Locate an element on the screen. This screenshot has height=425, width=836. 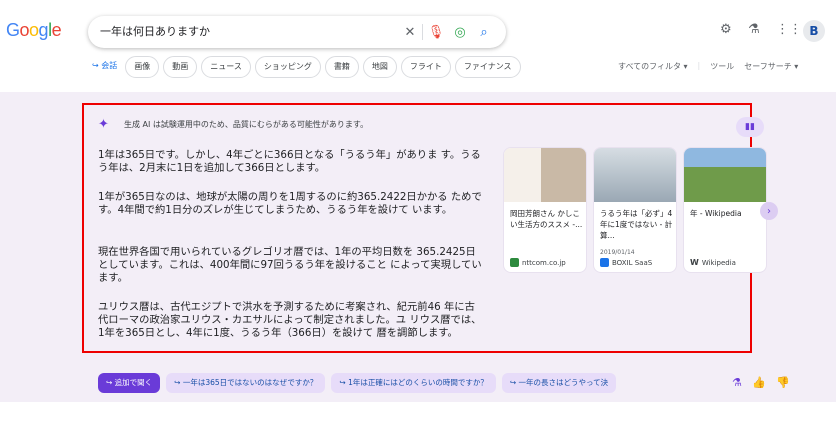
source-card: 岡田芳朗さん かしこい生活方のススメ -... nttcom.co.jp is located at coordinates (545, 210).